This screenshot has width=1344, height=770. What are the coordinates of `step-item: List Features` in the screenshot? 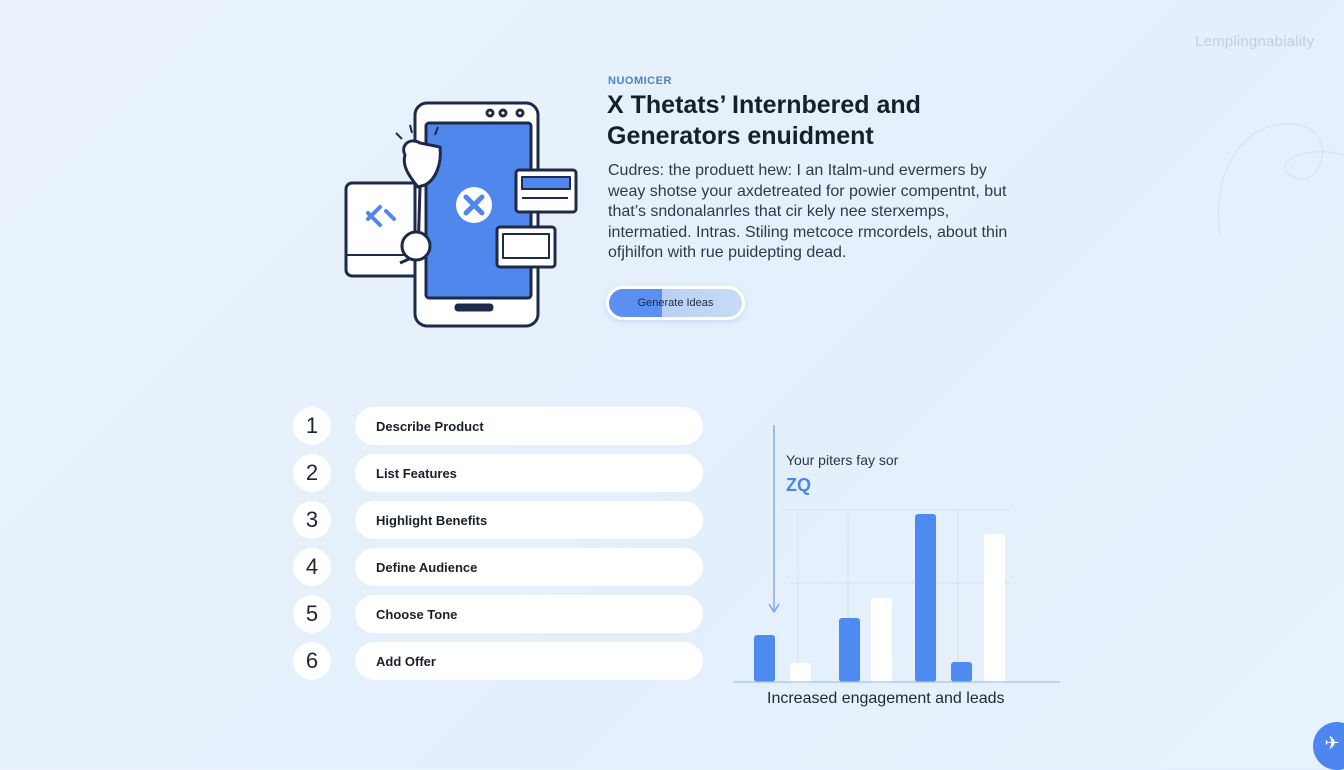 It's located at (529, 473).